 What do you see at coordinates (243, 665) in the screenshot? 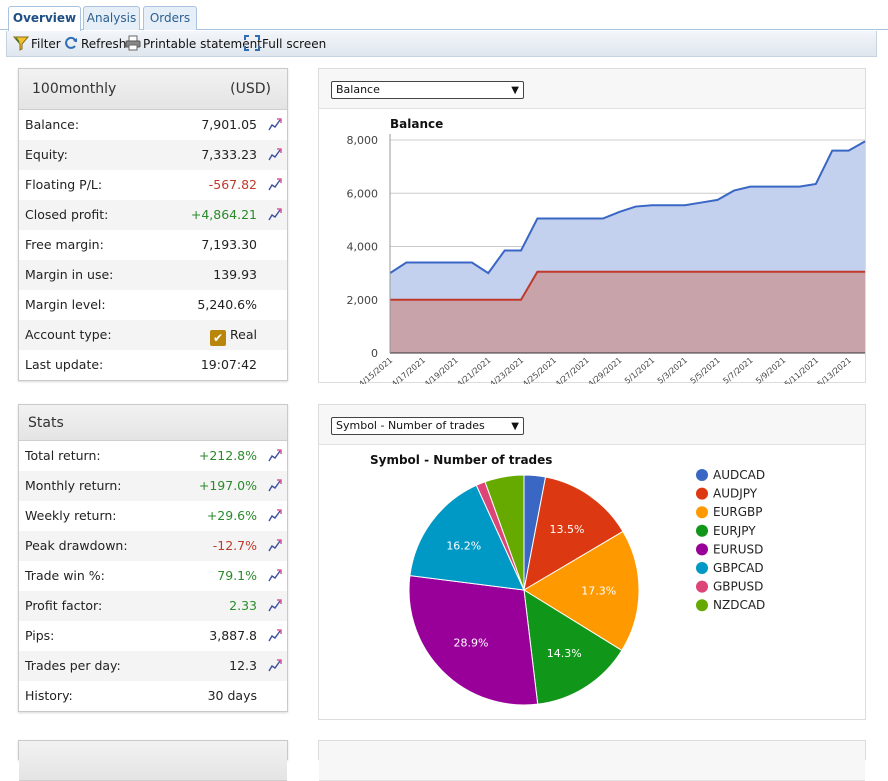
I see `stat-value: 12.3` at bounding box center [243, 665].